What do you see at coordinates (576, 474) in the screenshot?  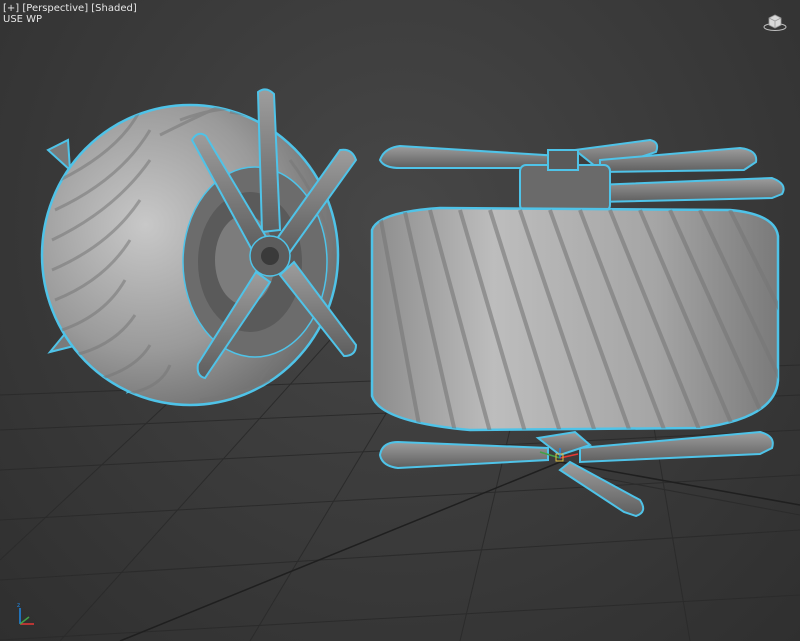 I see `propeller-bottom` at bounding box center [576, 474].